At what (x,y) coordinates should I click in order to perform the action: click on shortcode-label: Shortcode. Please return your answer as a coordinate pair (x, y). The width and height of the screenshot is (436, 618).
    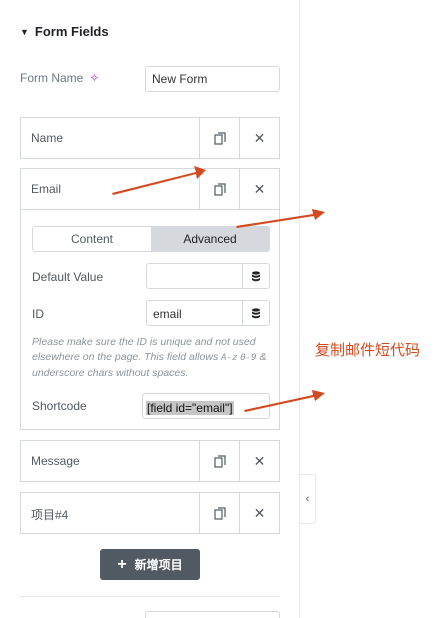
    Looking at the image, I should click on (59, 406).